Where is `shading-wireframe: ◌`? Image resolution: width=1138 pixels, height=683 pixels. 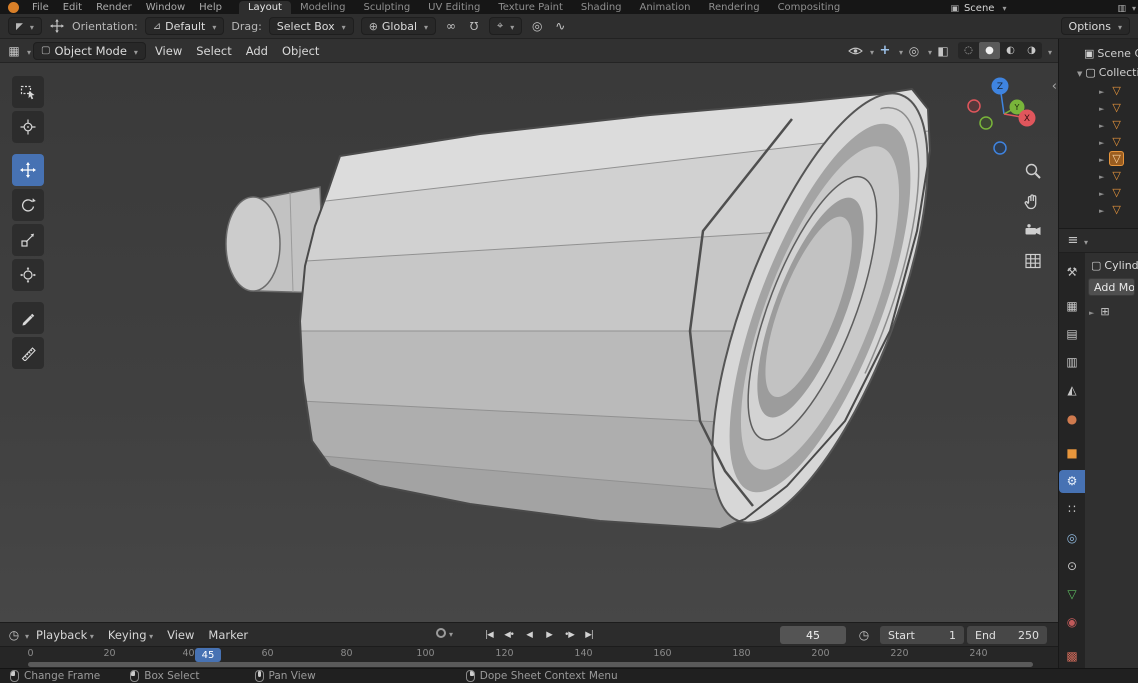 shading-wireframe: ◌ is located at coordinates (968, 50).